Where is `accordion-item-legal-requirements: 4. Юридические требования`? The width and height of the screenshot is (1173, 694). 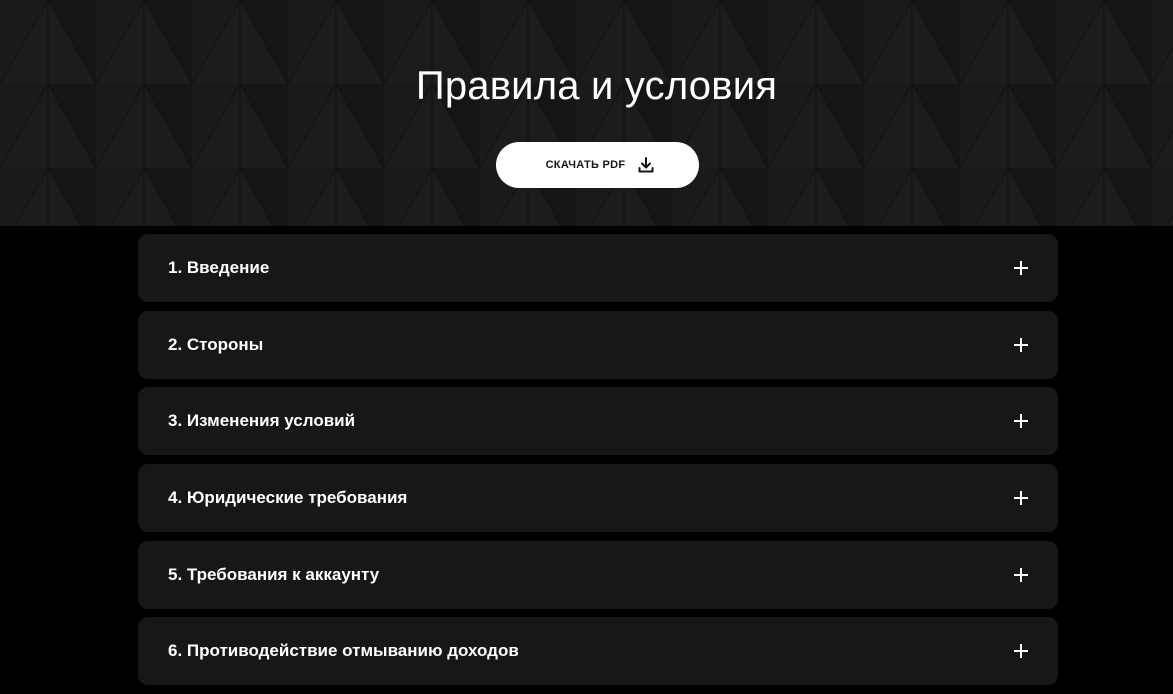
accordion-item-legal-requirements: 4. Юридические требования is located at coordinates (598, 498).